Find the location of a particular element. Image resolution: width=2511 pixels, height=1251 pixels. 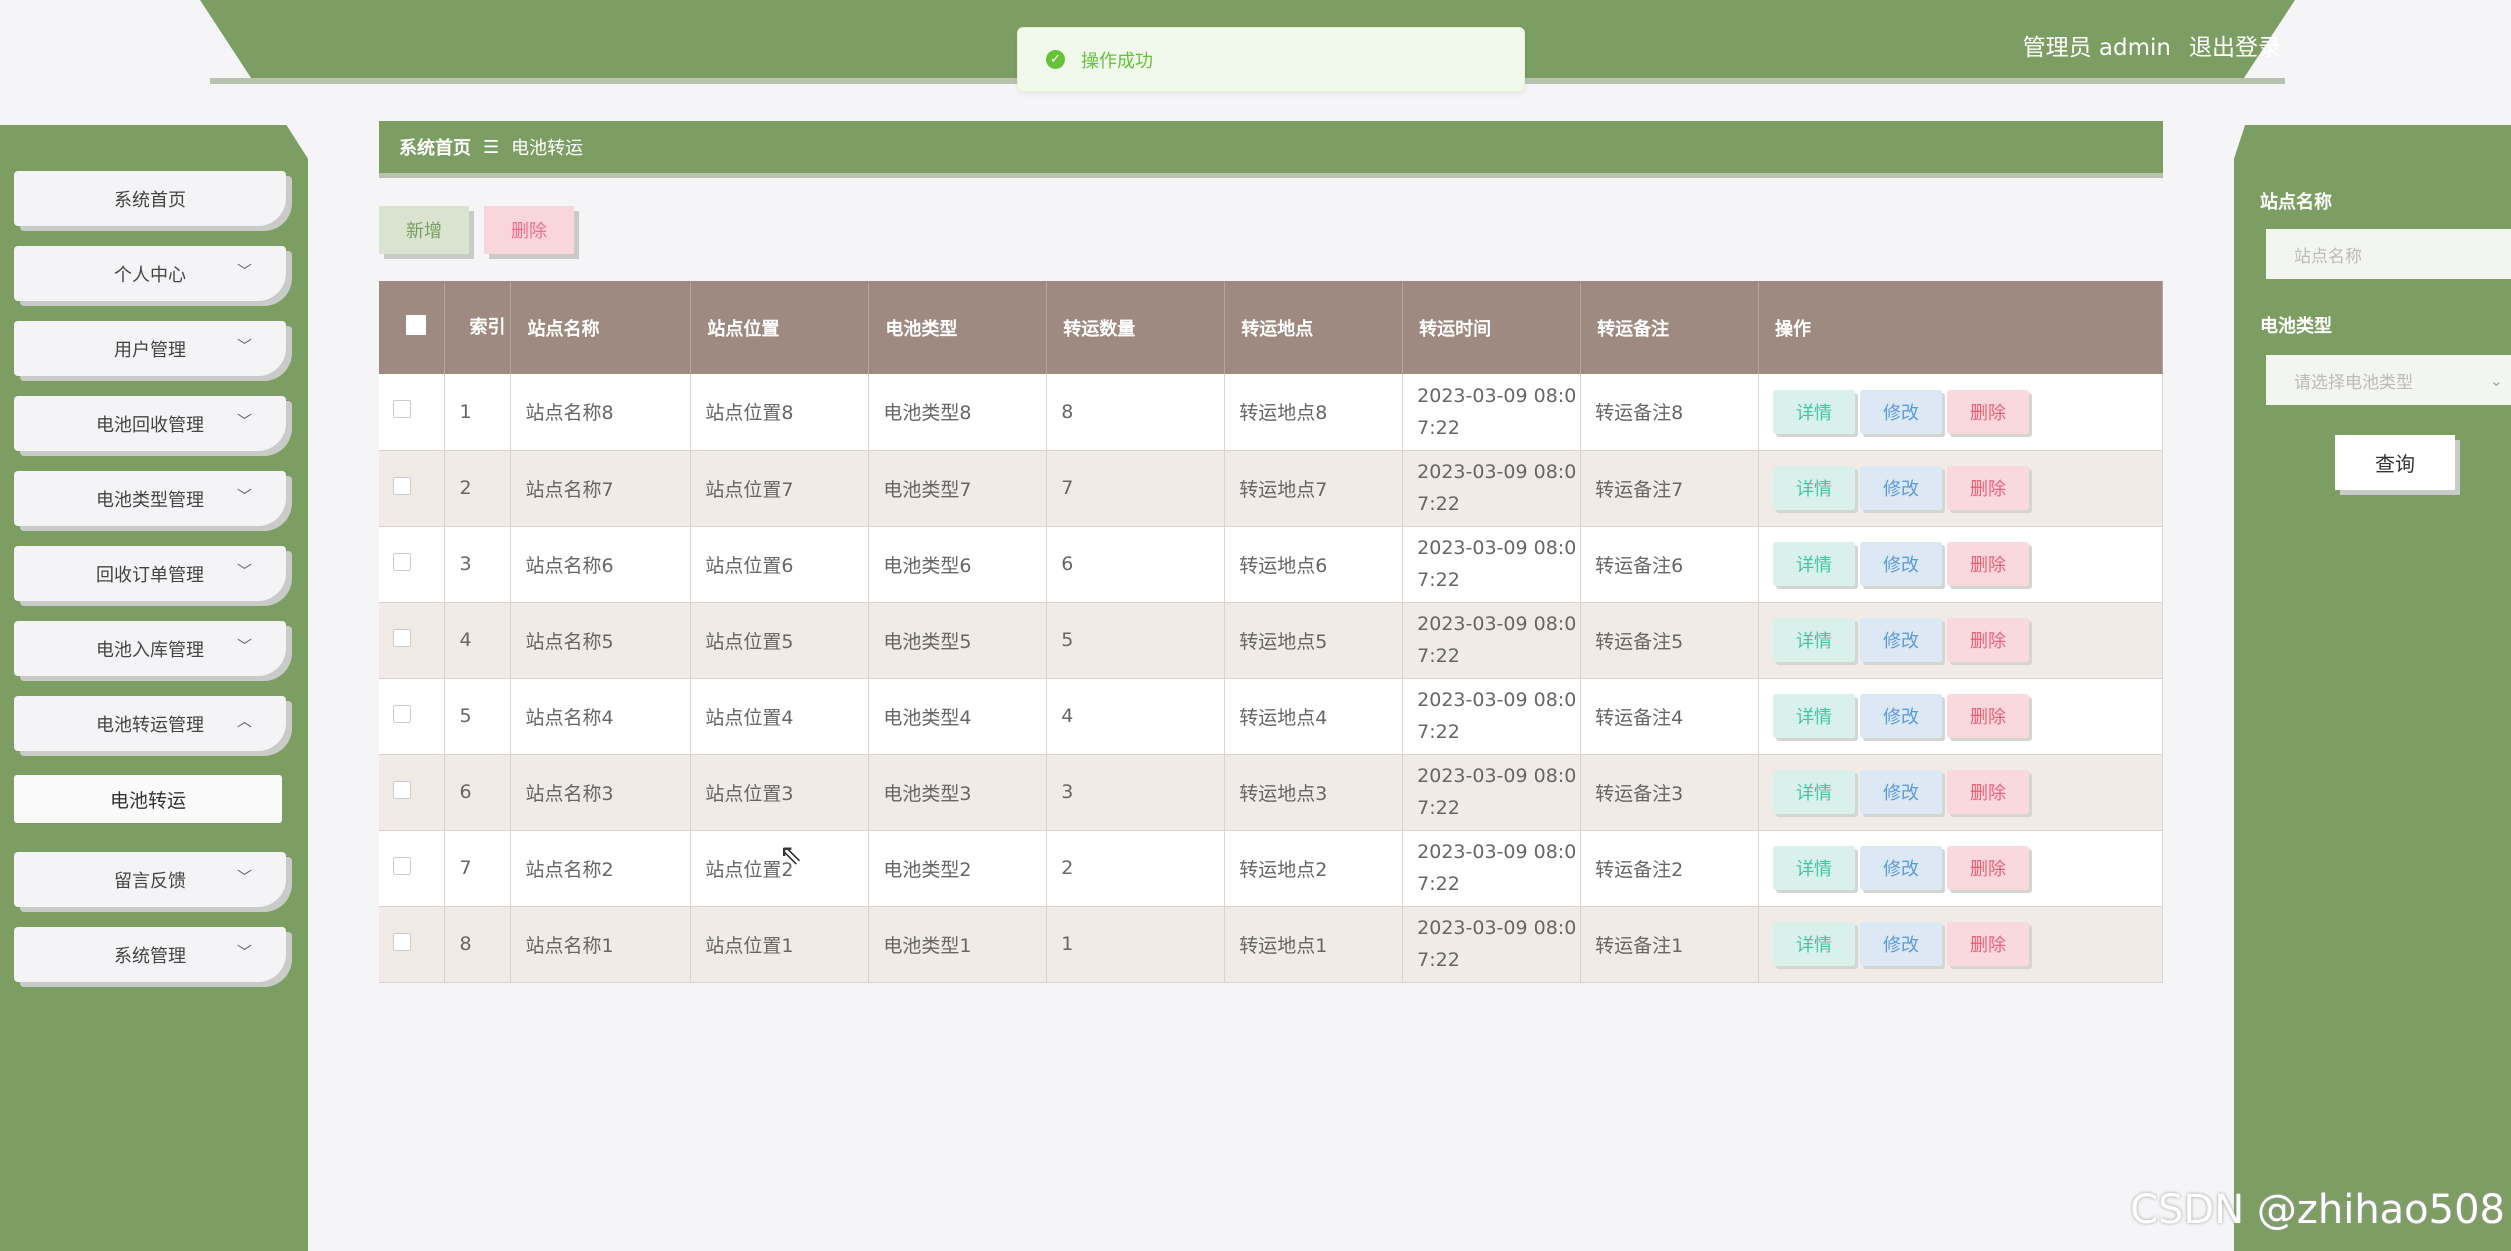

time-line-1: 2023-03-09 08:0 is located at coordinates (1497, 852).